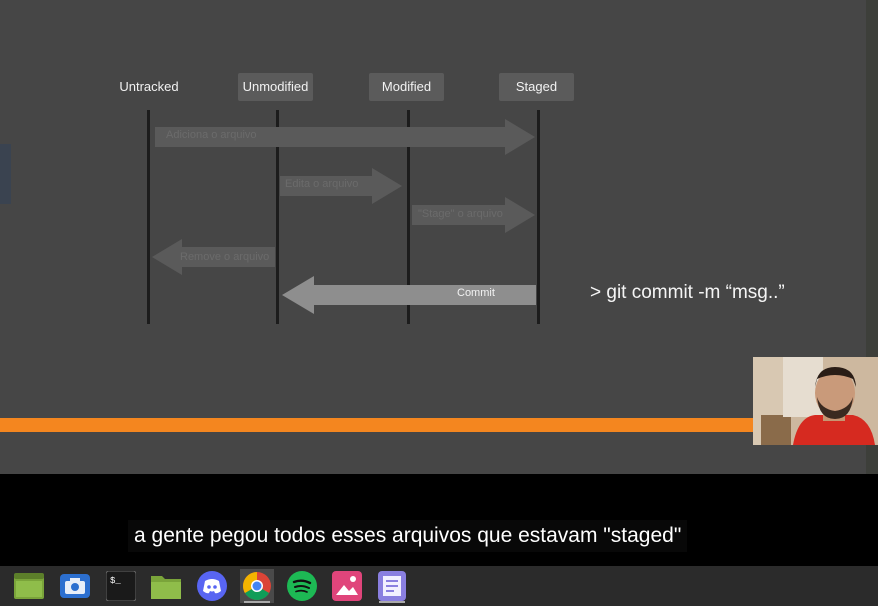 The height and width of the screenshot is (606, 878). I want to click on terminal-icon: $_, so click(121, 586).